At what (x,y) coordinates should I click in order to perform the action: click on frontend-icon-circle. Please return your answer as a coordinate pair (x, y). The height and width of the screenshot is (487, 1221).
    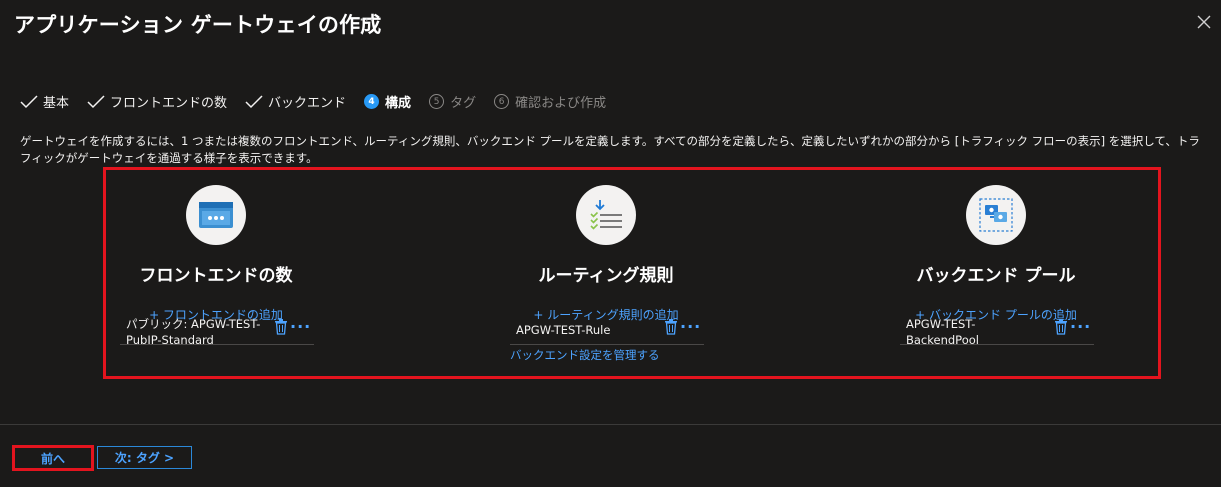
    Looking at the image, I should click on (216, 215).